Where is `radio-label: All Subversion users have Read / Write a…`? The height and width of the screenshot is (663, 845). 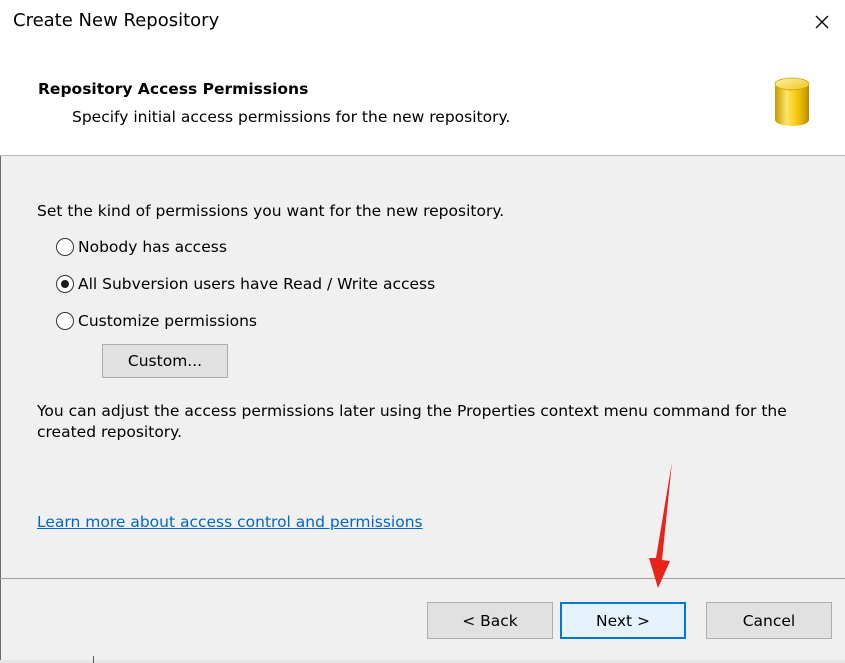
radio-label: All Subversion users have Read / Write a… is located at coordinates (257, 284).